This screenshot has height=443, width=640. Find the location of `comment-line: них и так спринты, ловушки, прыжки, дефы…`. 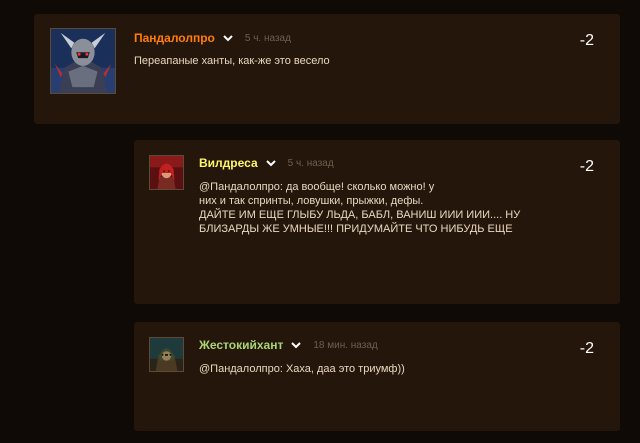

comment-line: них и так спринты, ловушки, прыжки, дефы… is located at coordinates (311, 201).